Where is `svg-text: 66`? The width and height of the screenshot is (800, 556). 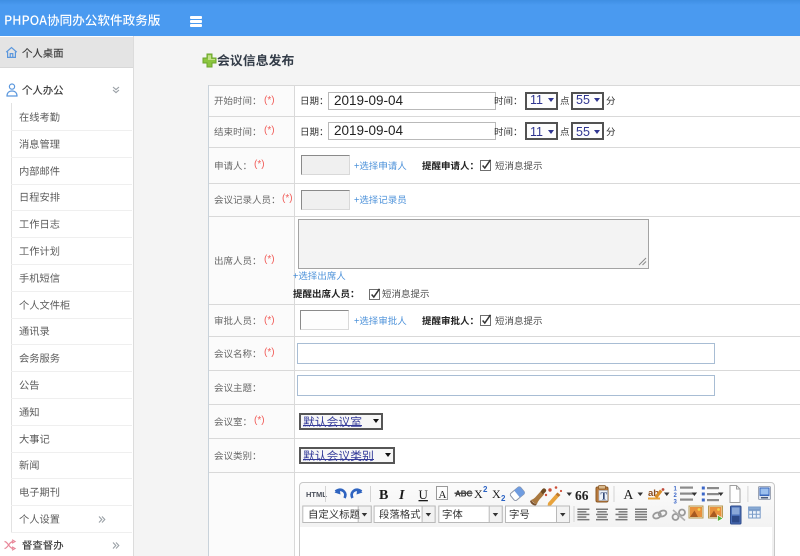
svg-text: 66 is located at coordinates (582, 495).